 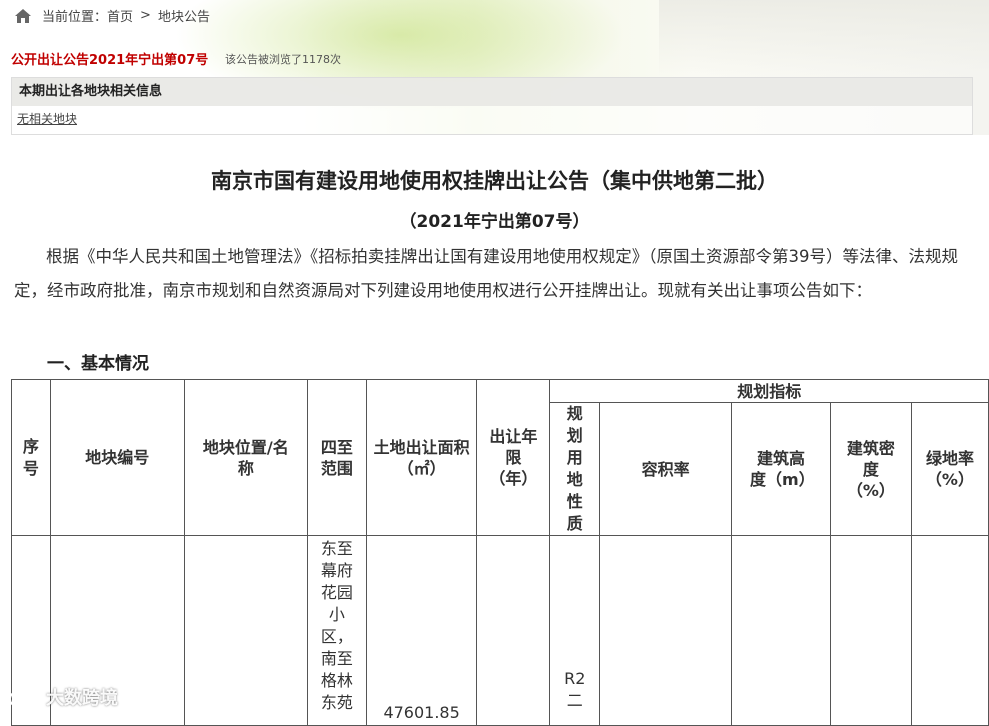 What do you see at coordinates (781, 630) in the screenshot?
I see `cell-height` at bounding box center [781, 630].